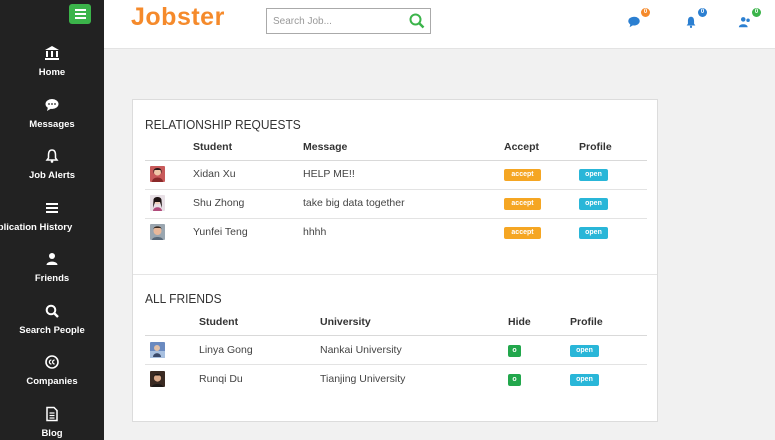  What do you see at coordinates (80, 10) in the screenshot?
I see `hamburger-icon` at bounding box center [80, 10].